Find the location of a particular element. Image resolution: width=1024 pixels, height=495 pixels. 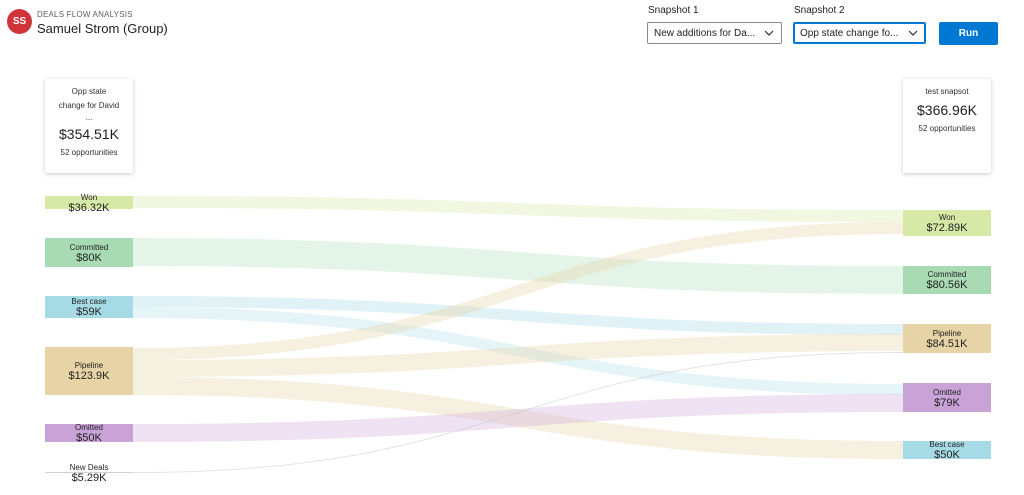

right-node-label: Won $72.89K is located at coordinates (947, 223).